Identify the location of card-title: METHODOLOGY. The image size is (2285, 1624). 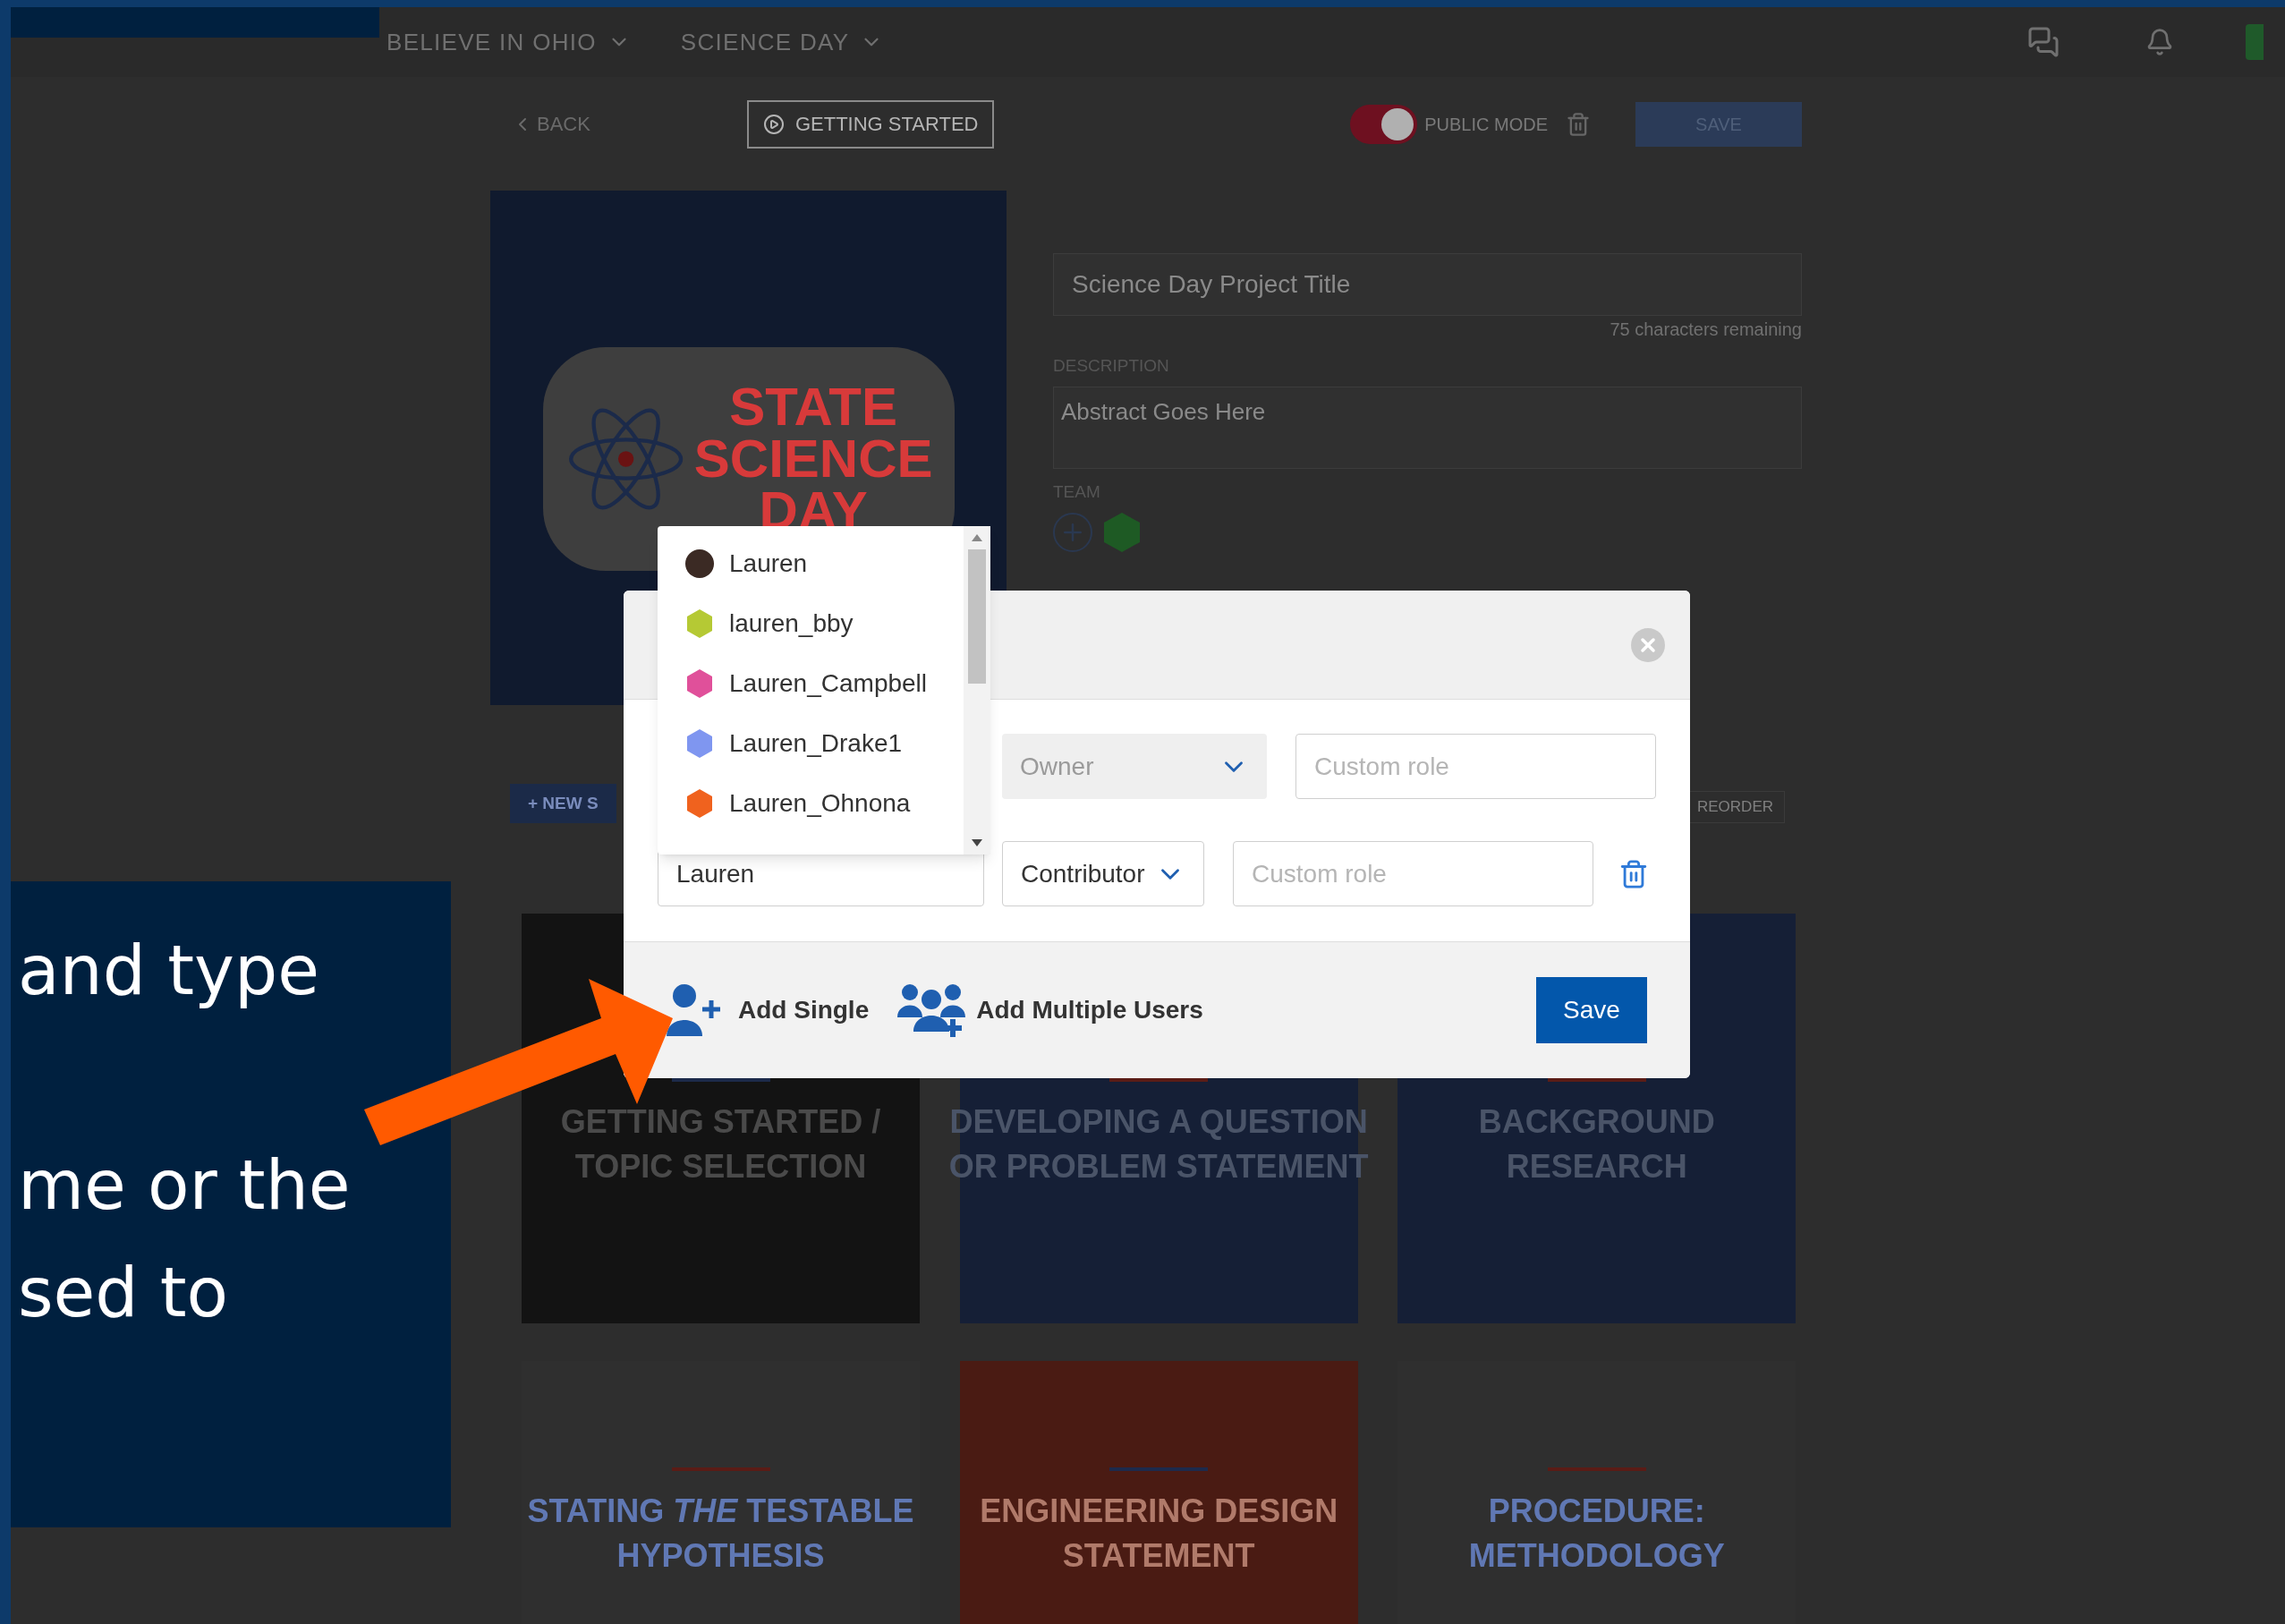
(1596, 1556).